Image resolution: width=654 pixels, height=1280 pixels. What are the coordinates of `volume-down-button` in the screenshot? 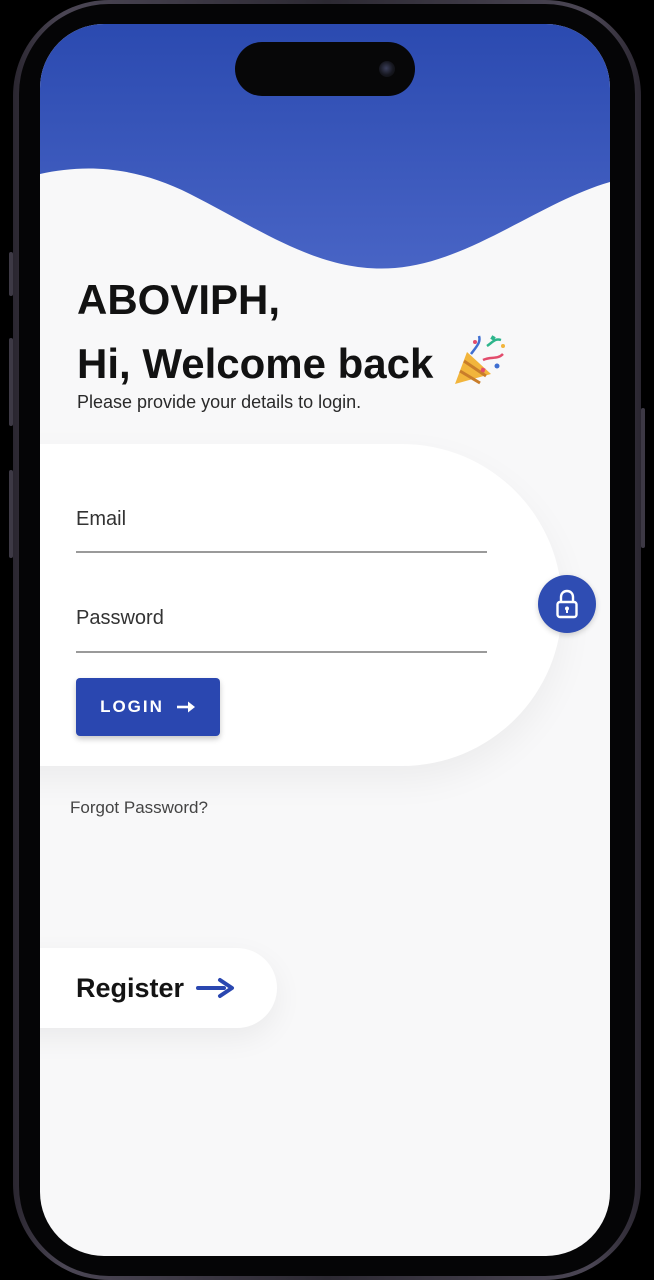 It's located at (11, 514).